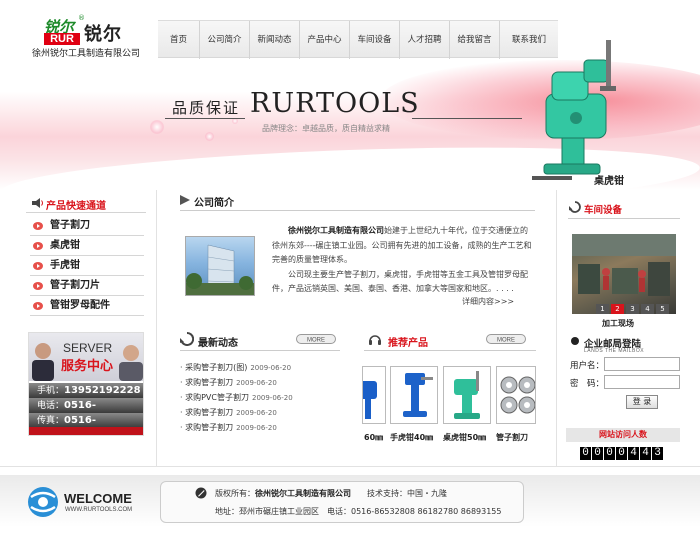 This screenshot has width=700, height=560. I want to click on service-fax-label: 传真：, so click(51, 421).